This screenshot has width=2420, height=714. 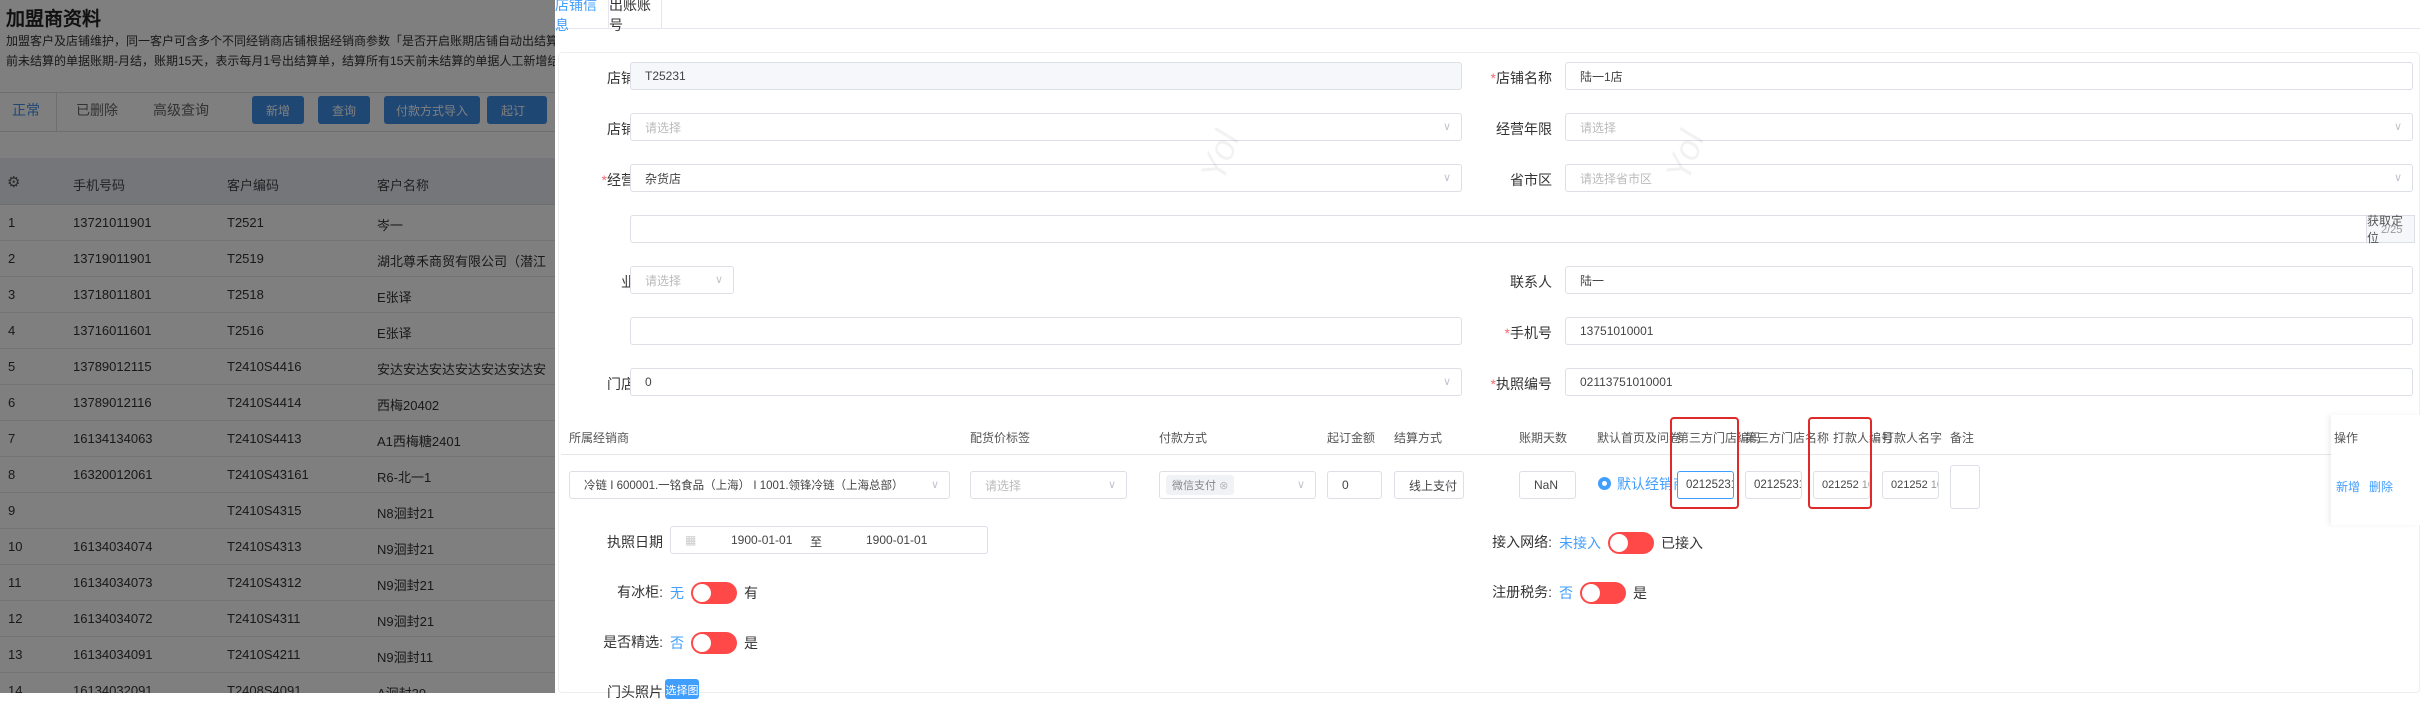 I want to click on add-row-link: 新增, so click(x=2348, y=486).